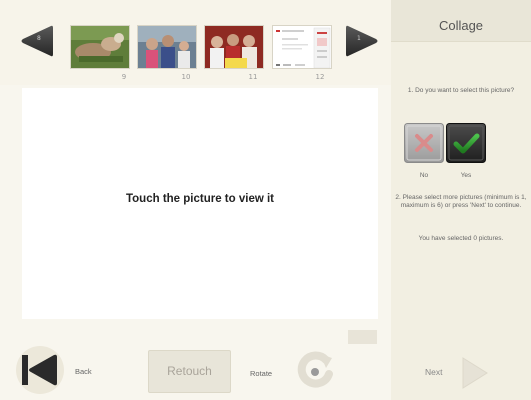 The height and width of the screenshot is (400, 531). I want to click on panel-header: Collage, so click(461, 21).